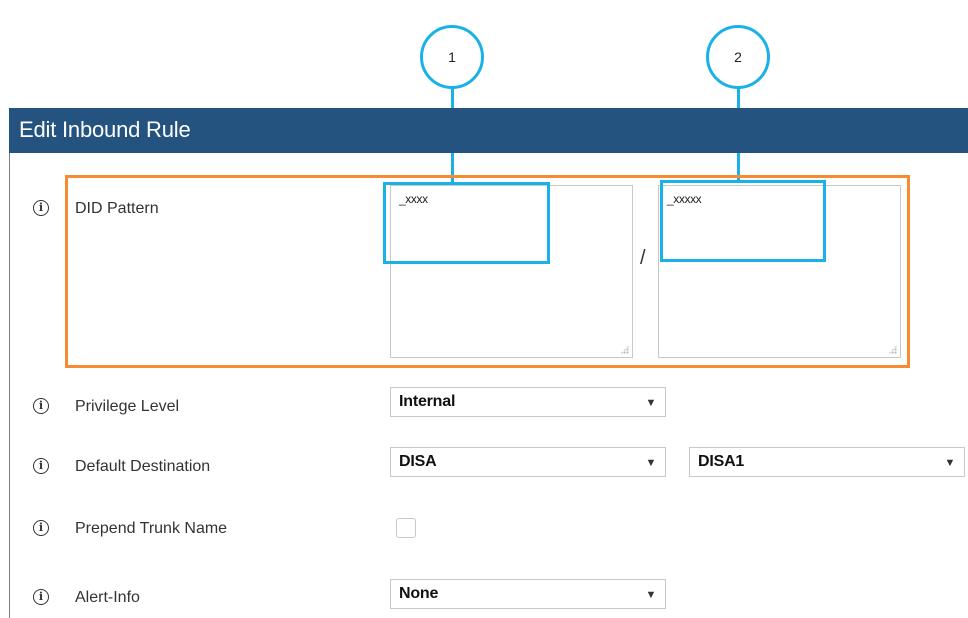 The height and width of the screenshot is (618, 968). I want to click on default-destination-target-select: DISA1 ▼, so click(827, 462).